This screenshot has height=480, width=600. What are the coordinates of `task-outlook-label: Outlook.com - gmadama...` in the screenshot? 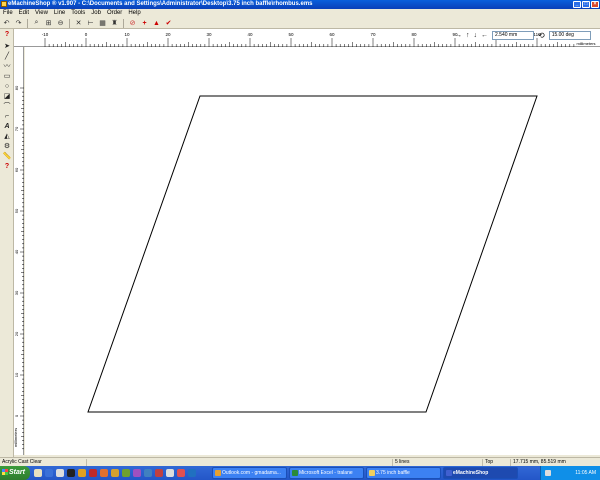 It's located at (251, 473).